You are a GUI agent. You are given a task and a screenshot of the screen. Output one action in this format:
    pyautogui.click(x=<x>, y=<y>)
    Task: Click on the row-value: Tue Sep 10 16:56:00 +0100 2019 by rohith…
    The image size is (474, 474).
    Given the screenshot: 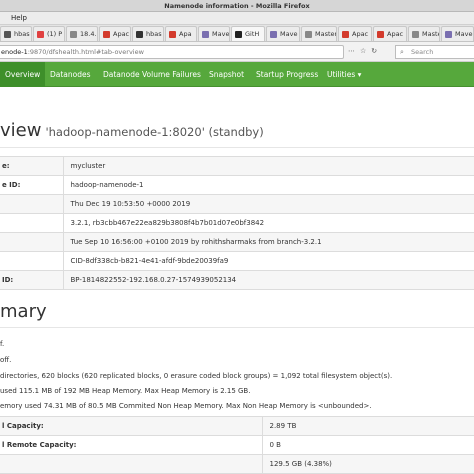 What is the action you would take?
    pyautogui.click(x=268, y=242)
    